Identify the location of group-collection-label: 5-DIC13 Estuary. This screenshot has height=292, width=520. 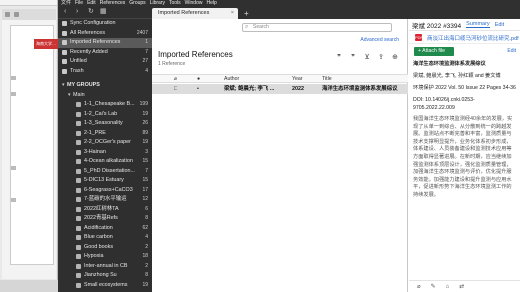
(104, 180).